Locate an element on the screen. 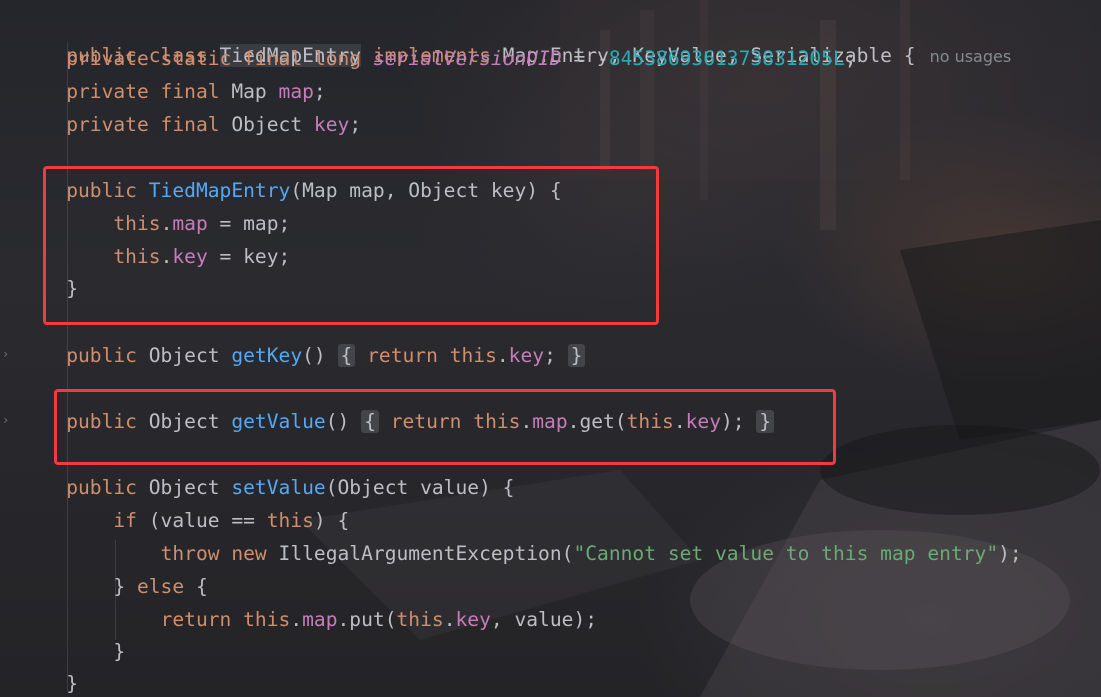 Image resolution: width=1101 pixels, height=697 pixels. if-statement-line: if (value == this) { is located at coordinates (184, 521).